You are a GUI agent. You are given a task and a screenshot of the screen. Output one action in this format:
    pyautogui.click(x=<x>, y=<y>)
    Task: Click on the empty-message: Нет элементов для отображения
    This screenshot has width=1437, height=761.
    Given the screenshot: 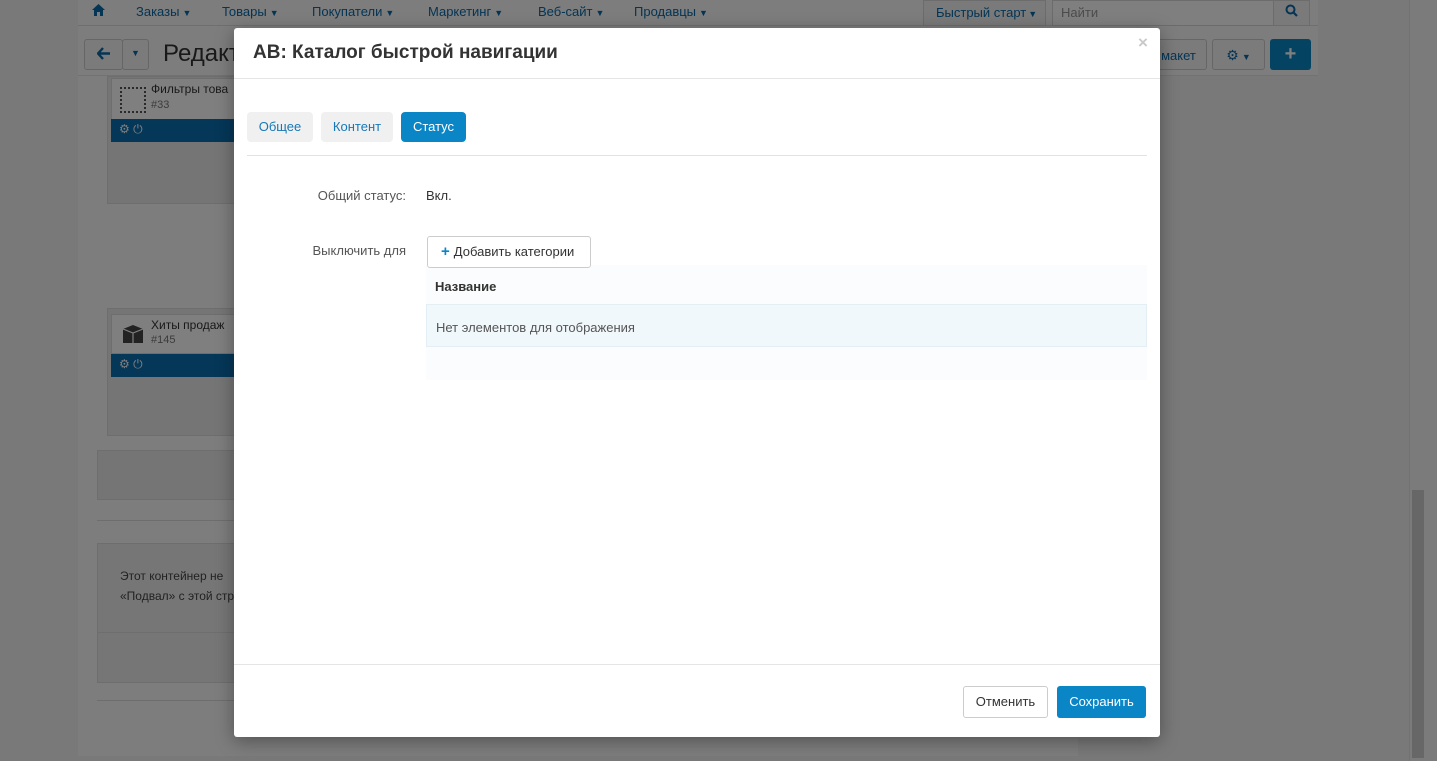 What is the action you would take?
    pyautogui.click(x=535, y=327)
    